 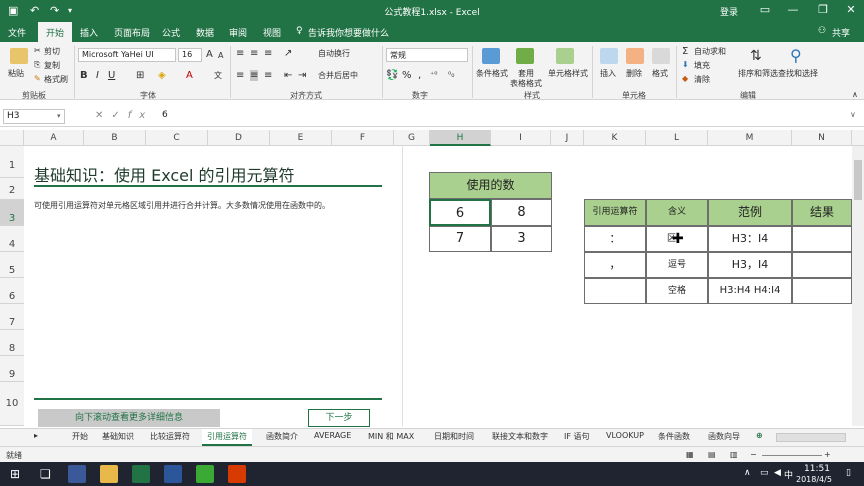 I want to click on font-color-icon: A, so click(x=189, y=75).